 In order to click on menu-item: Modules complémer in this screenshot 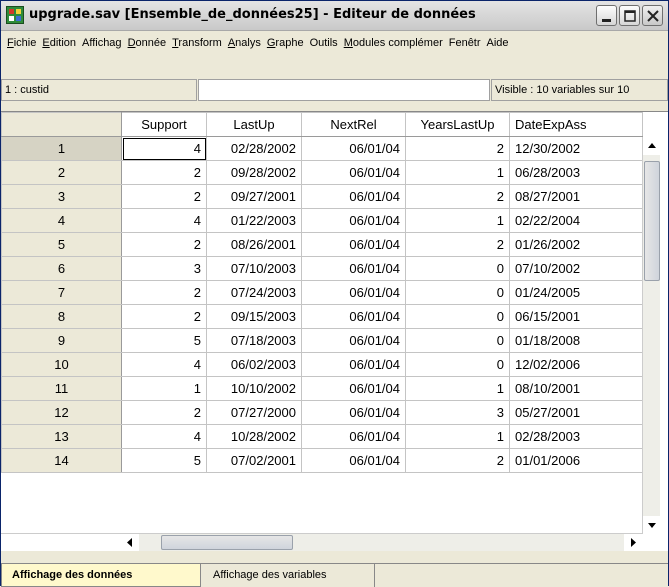, I will do `click(393, 43)`.